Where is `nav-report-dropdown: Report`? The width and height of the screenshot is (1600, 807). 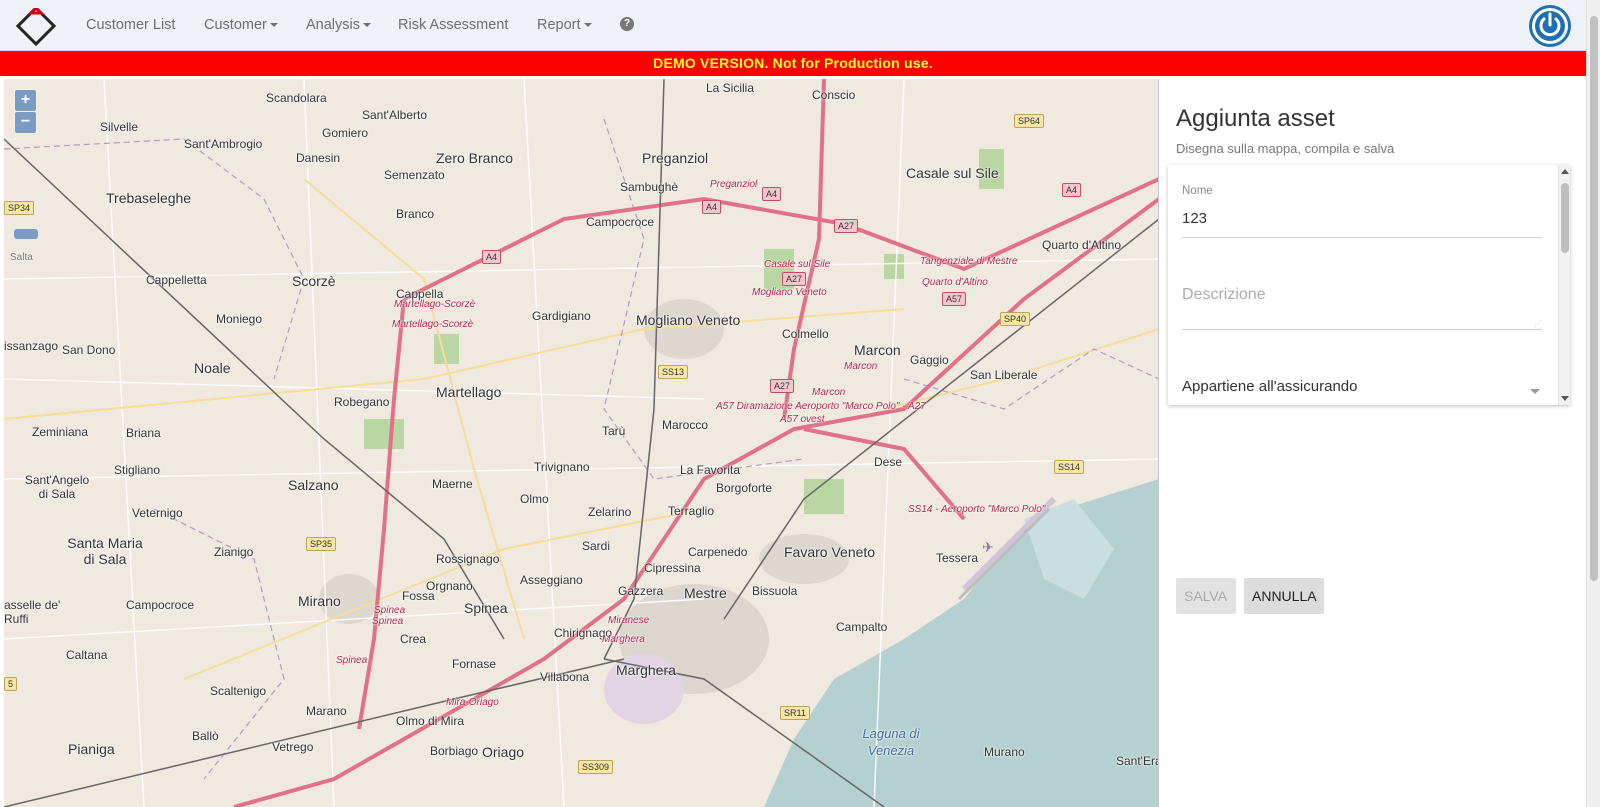
nav-report-dropdown: Report is located at coordinates (564, 25).